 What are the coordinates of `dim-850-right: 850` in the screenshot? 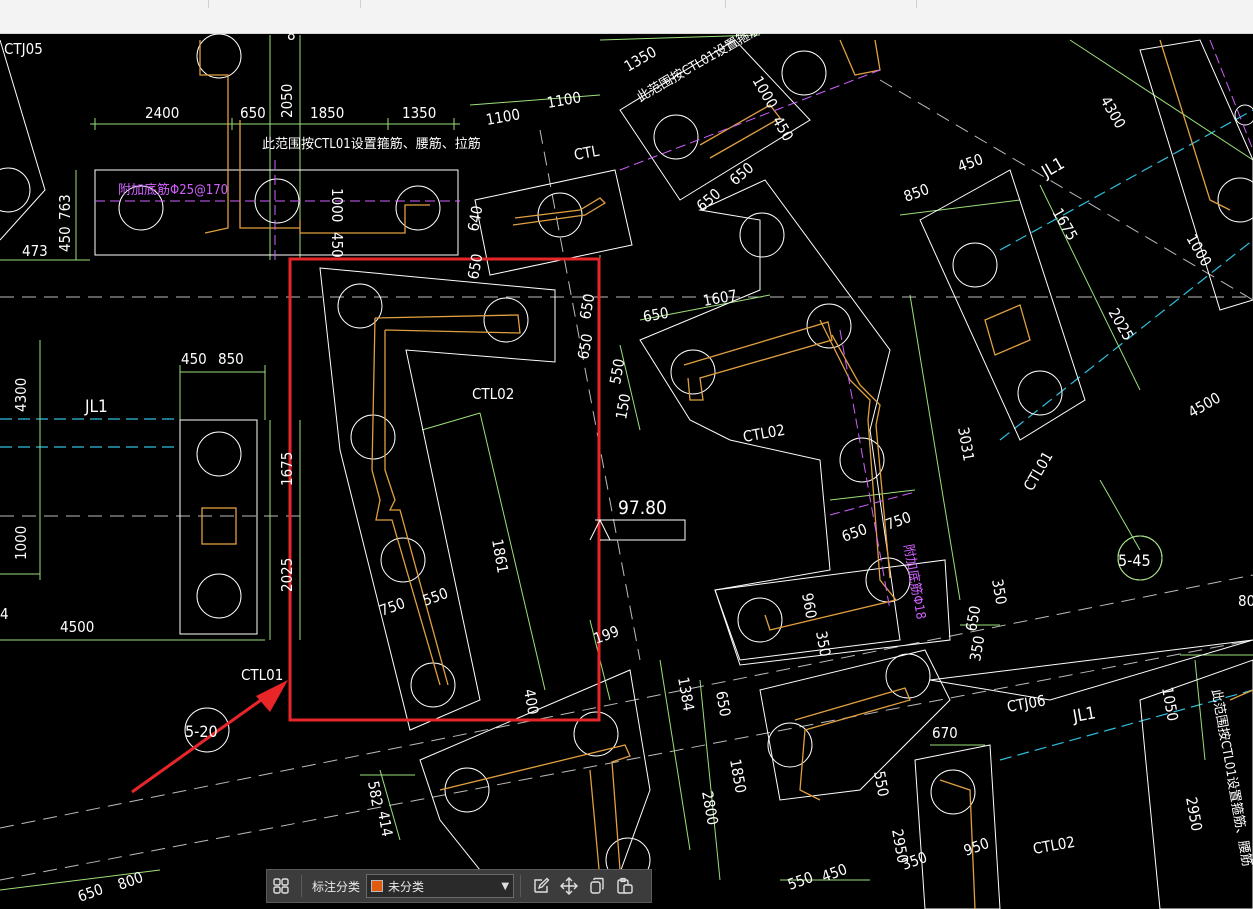 It's located at (916, 193).